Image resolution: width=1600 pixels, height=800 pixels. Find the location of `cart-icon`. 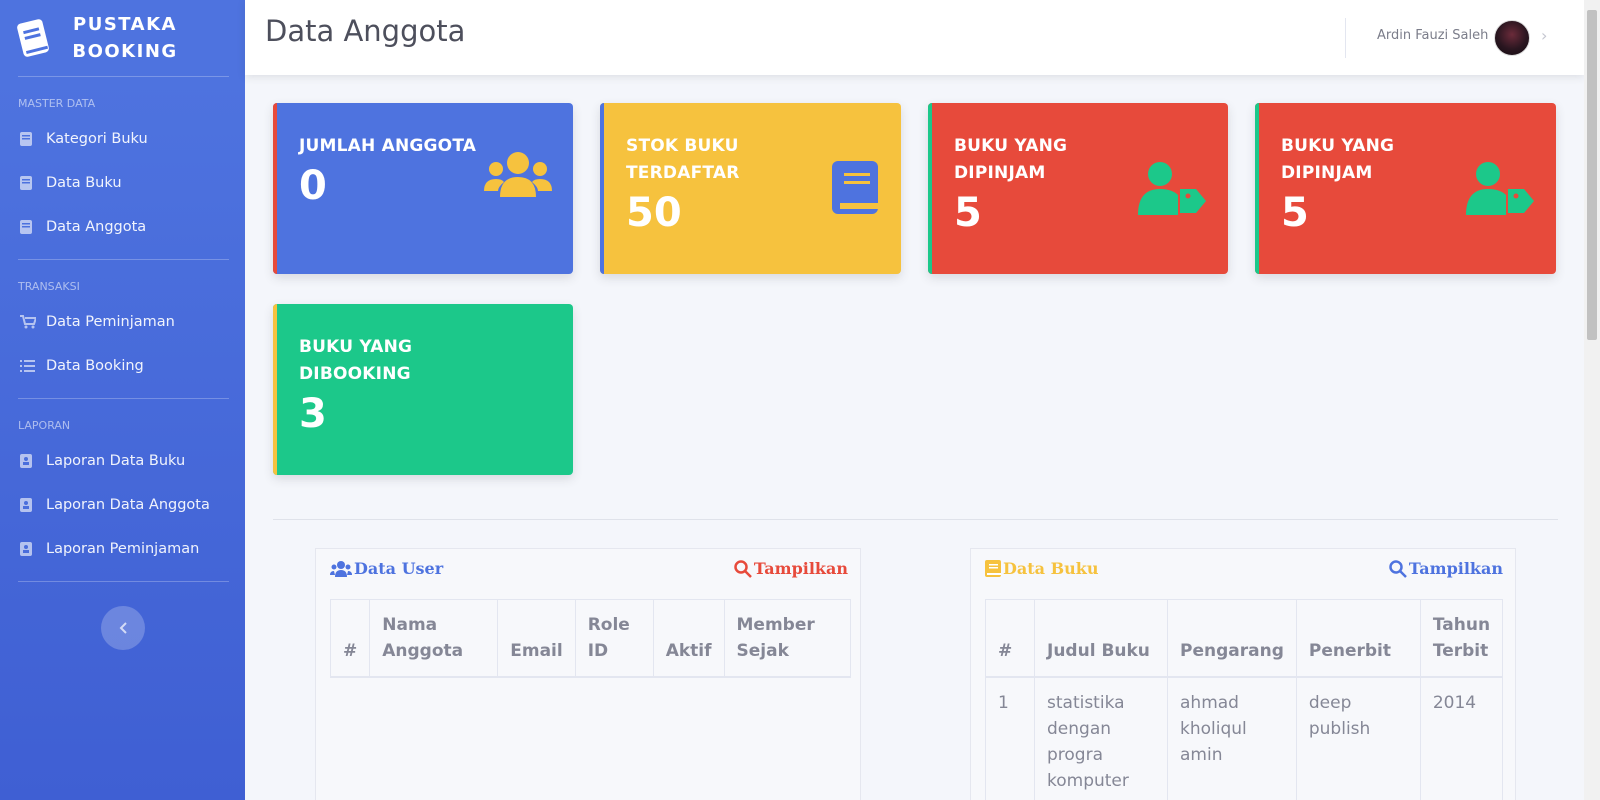

cart-icon is located at coordinates (33, 322).